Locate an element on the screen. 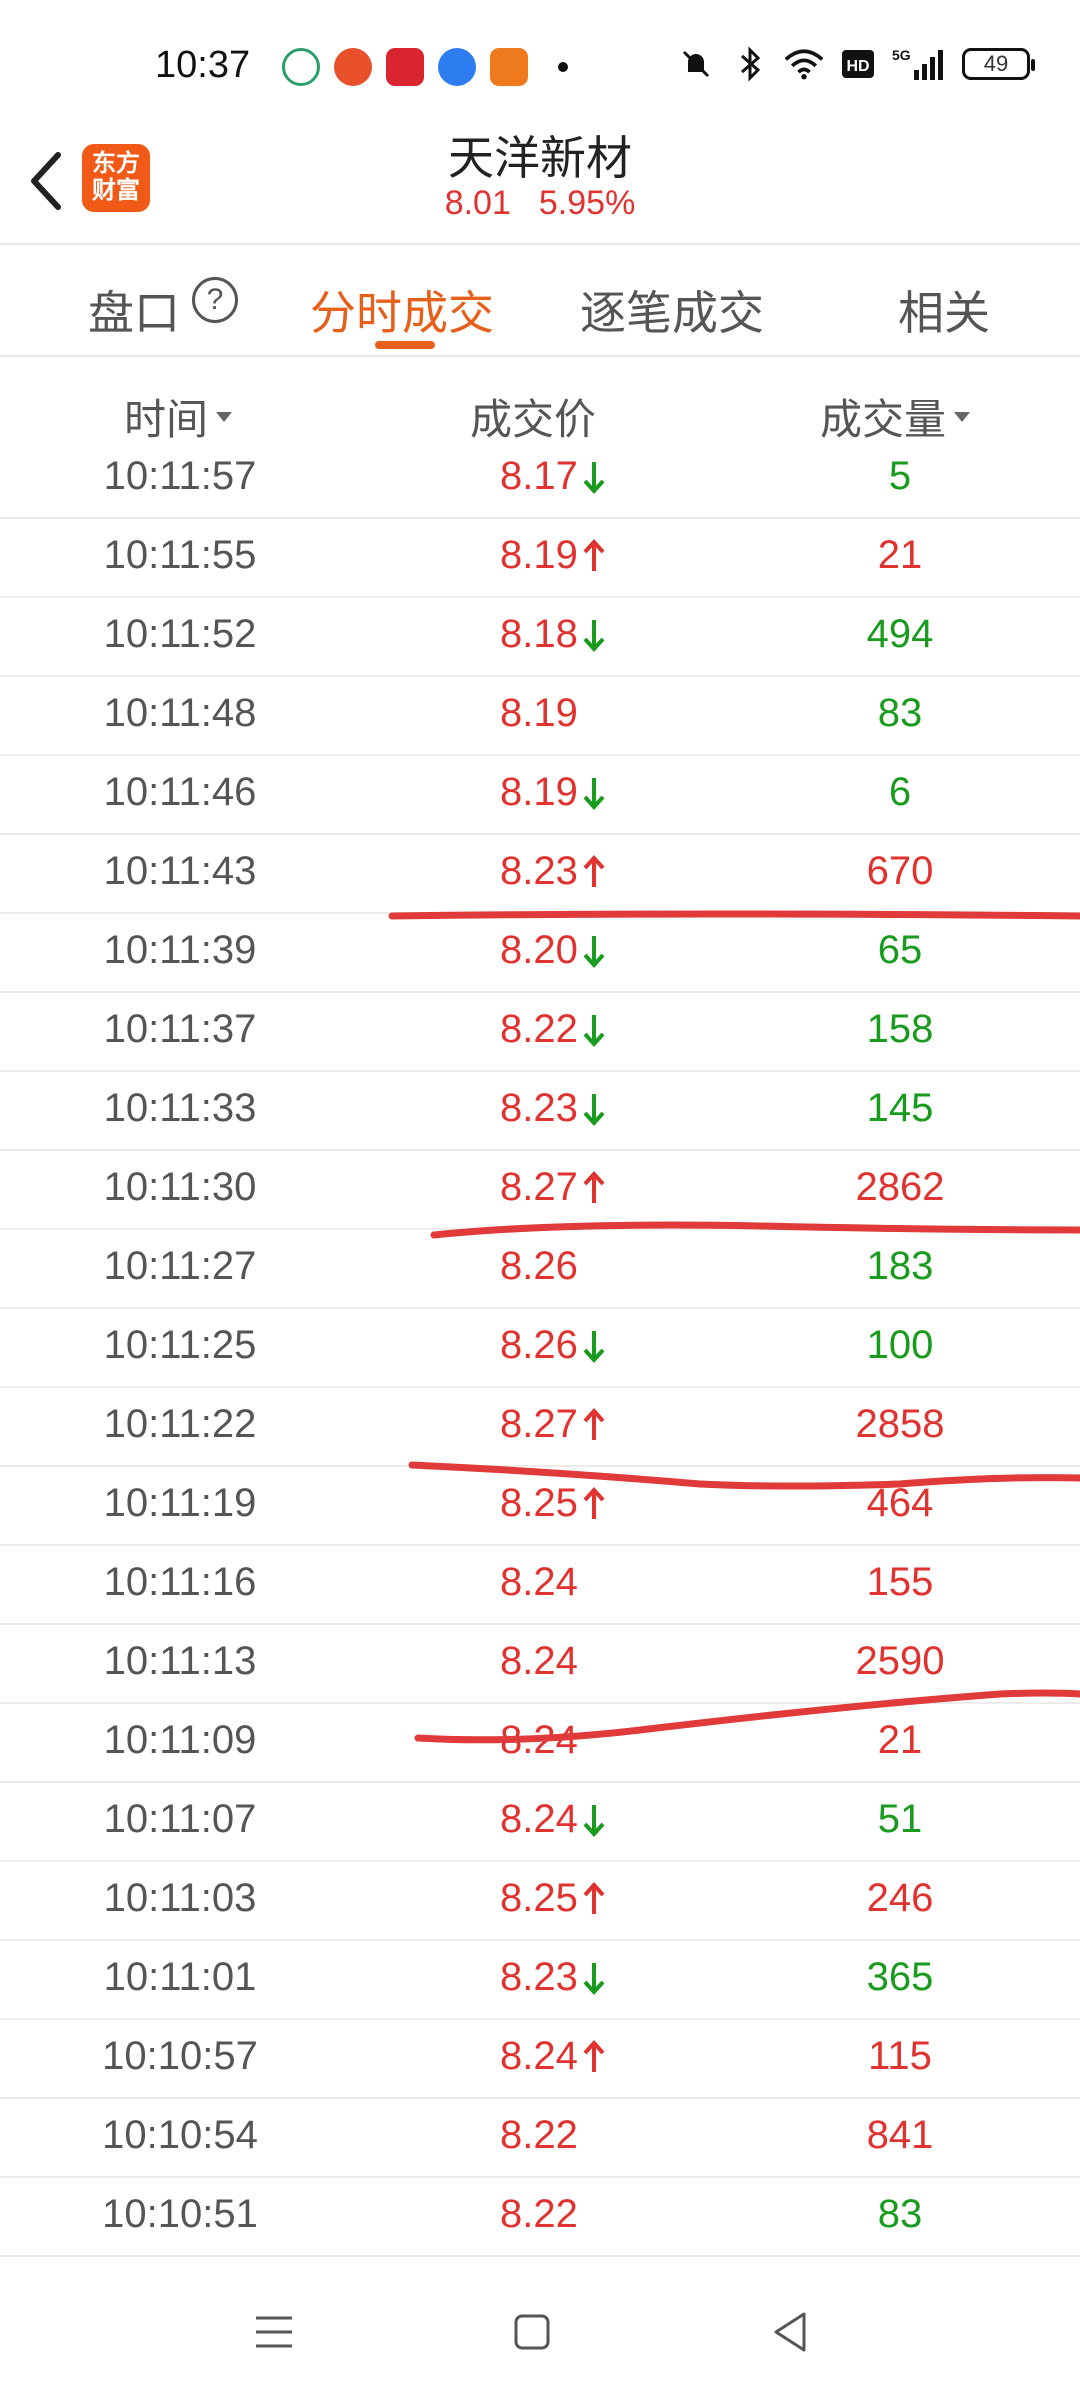 The image size is (1080, 2400). trade-volume: 464 is located at coordinates (900, 1503).